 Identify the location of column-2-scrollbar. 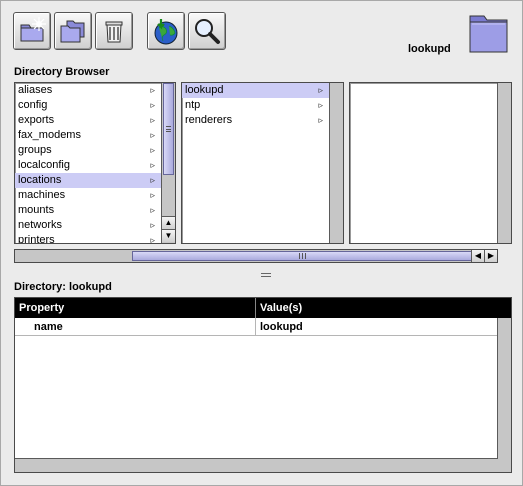
(336, 163).